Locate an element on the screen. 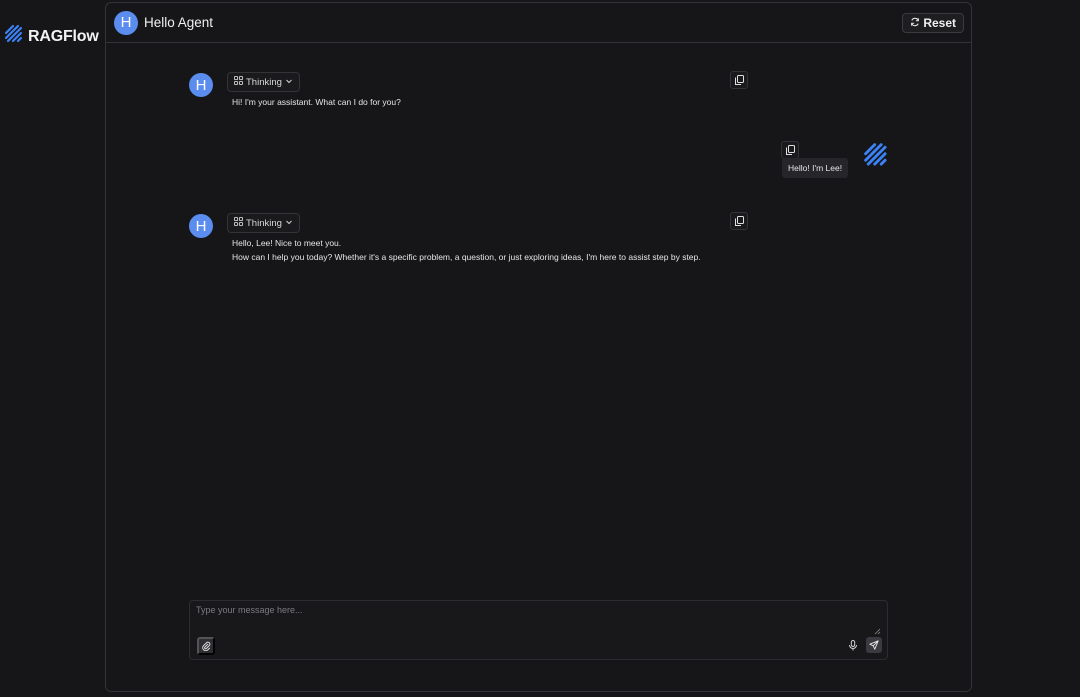 The image size is (1080, 697). message-composer is located at coordinates (538, 630).